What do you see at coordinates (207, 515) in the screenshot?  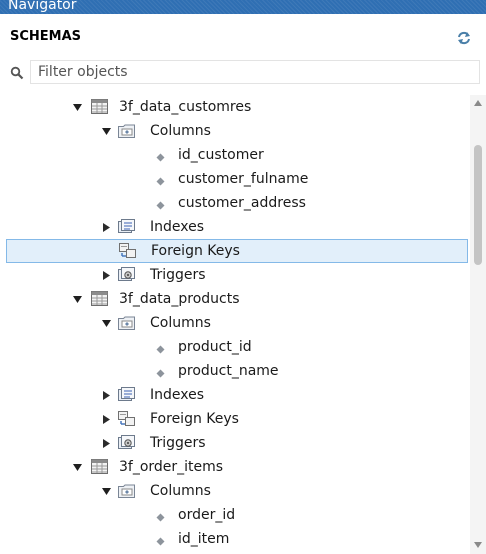 I see `tree-item-label: order_id` at bounding box center [207, 515].